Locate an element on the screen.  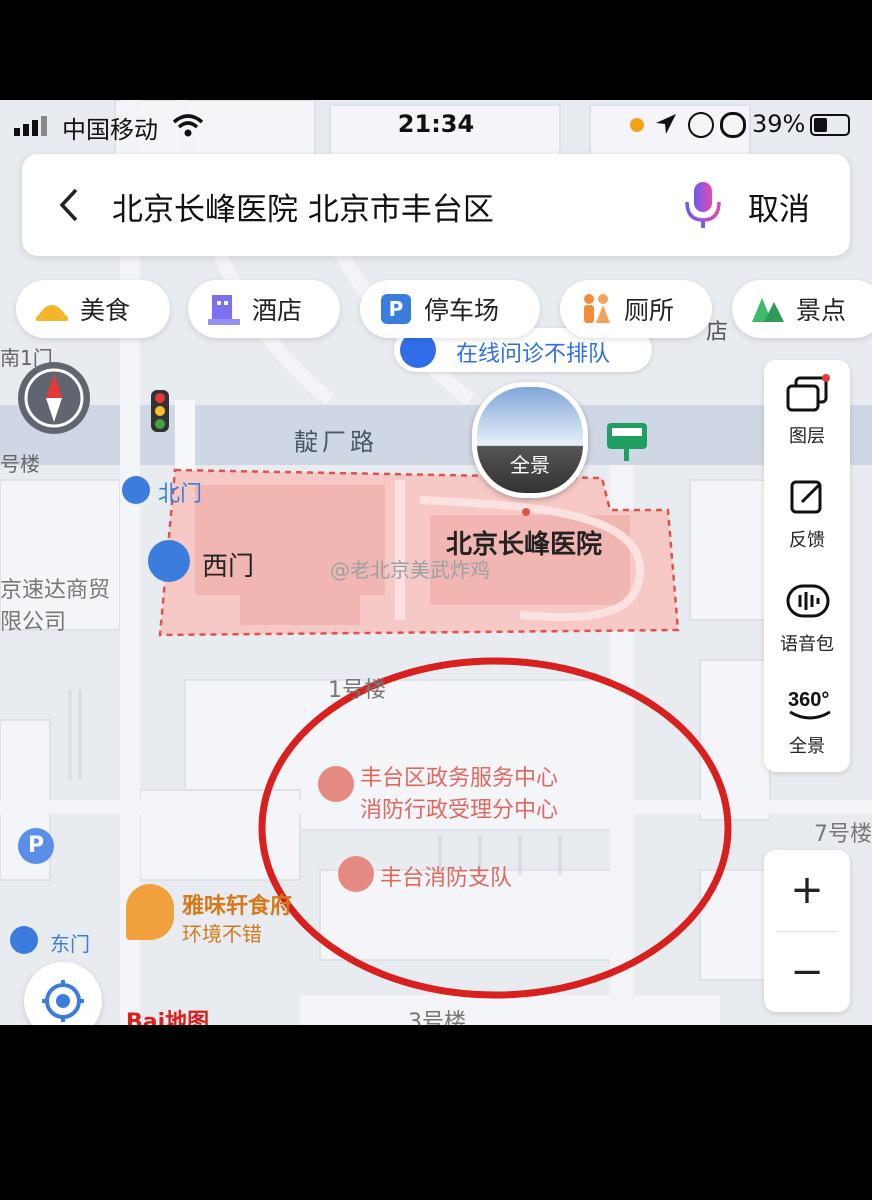
north-gate-label: 北门 is located at coordinates (180, 494).